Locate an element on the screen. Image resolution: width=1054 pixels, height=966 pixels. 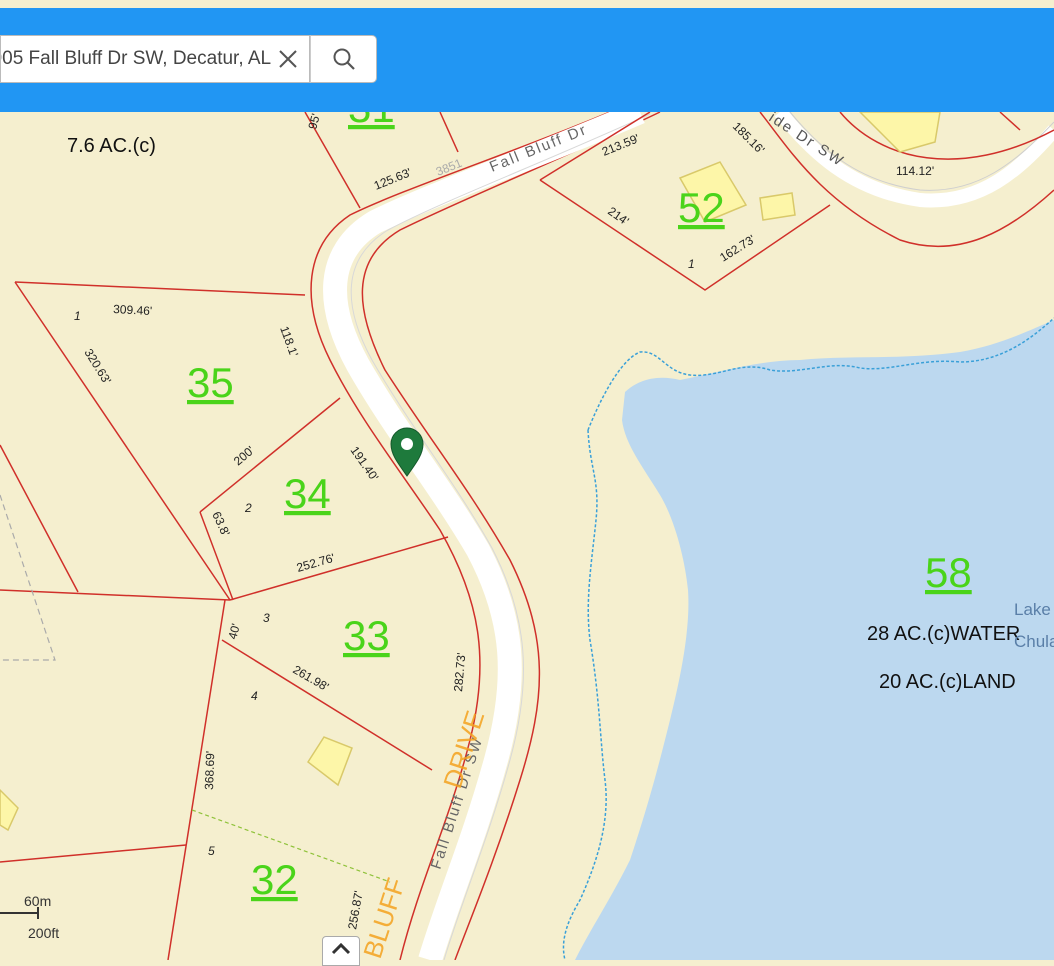
search-input is located at coordinates (136, 59).